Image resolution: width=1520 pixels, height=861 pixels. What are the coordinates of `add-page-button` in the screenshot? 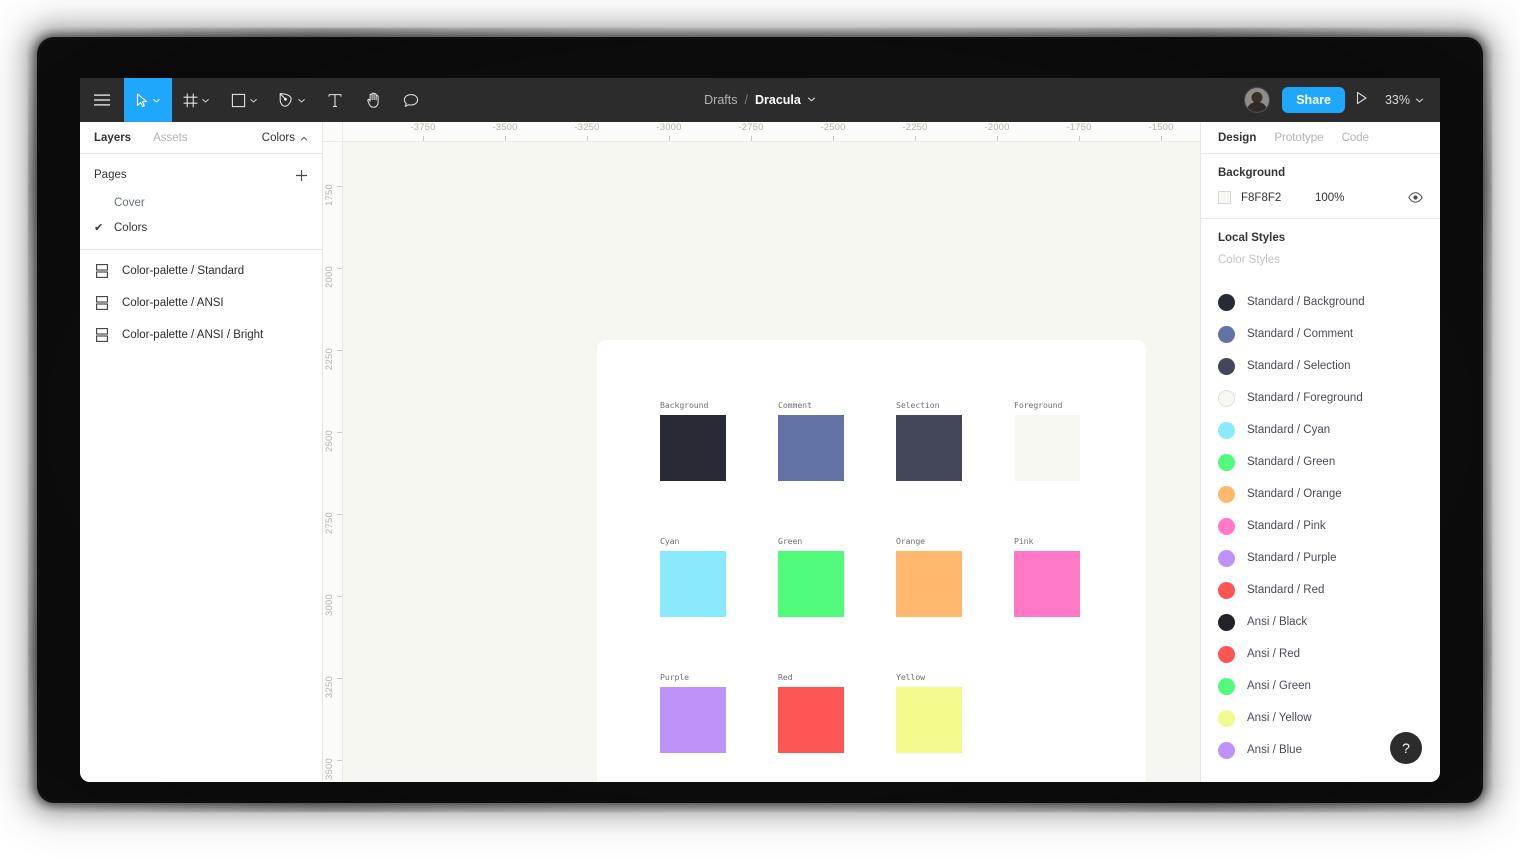 It's located at (301, 175).